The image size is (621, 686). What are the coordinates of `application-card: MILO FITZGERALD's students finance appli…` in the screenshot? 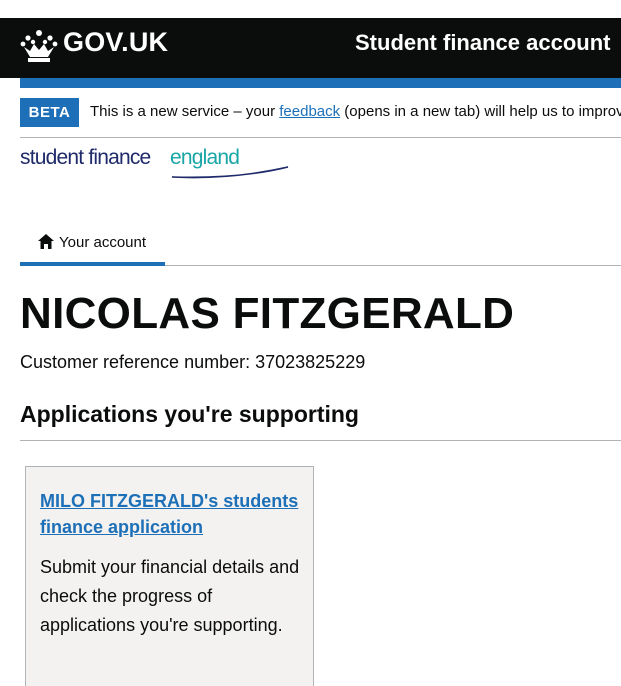 It's located at (169, 576).